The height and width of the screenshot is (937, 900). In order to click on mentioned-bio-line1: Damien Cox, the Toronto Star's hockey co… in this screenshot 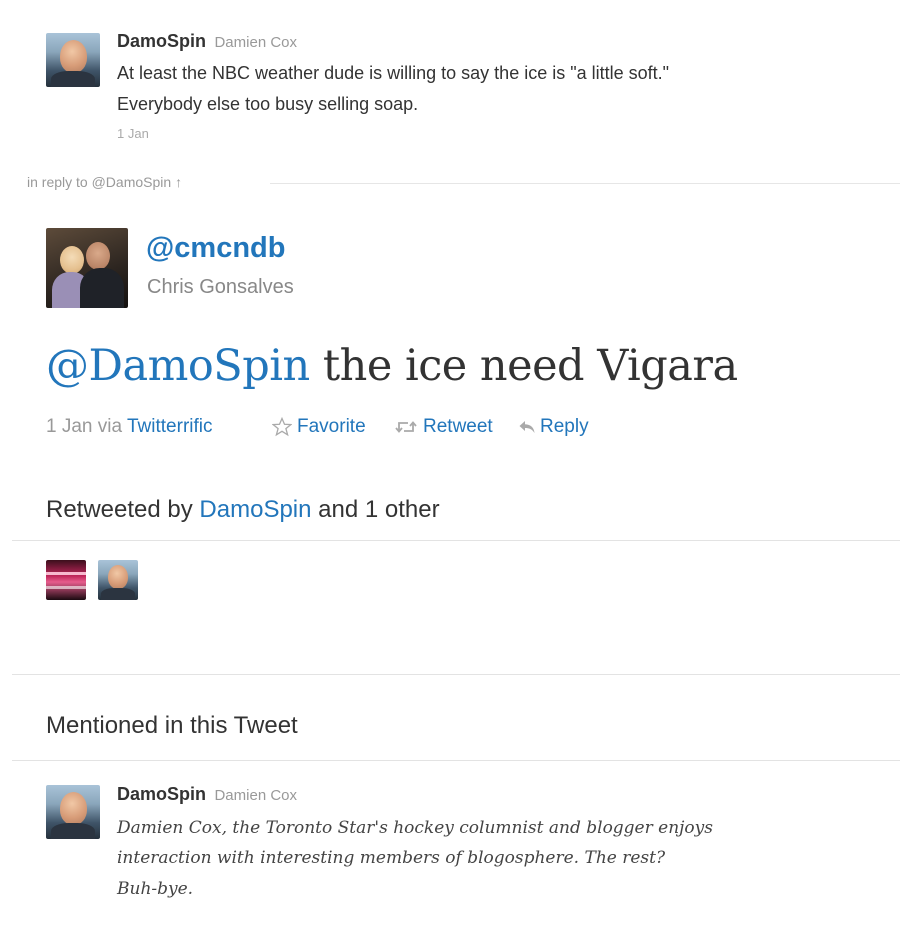, I will do `click(415, 828)`.